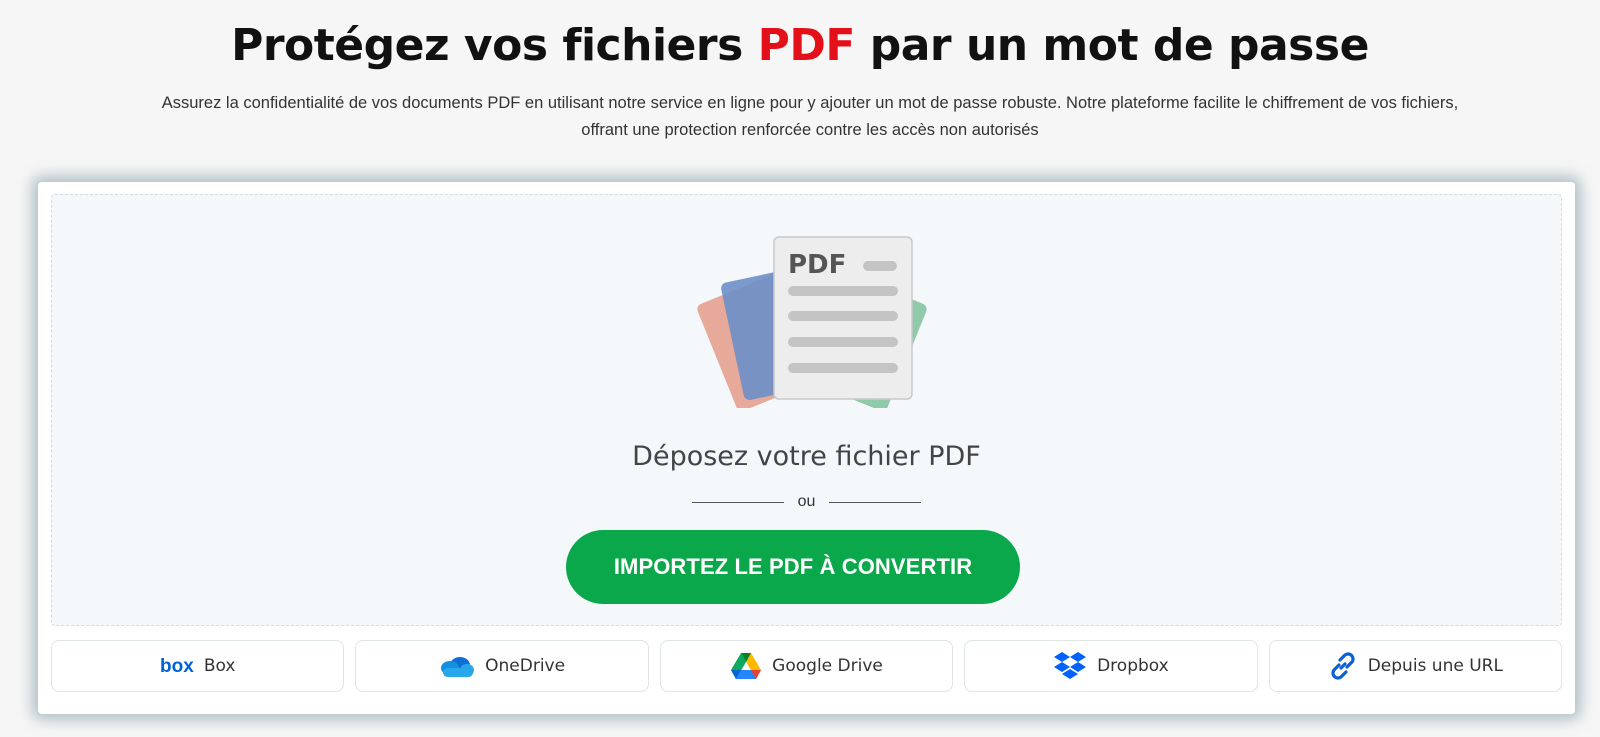  I want to click on source-dropbox-button: Dropbox, so click(1111, 666).